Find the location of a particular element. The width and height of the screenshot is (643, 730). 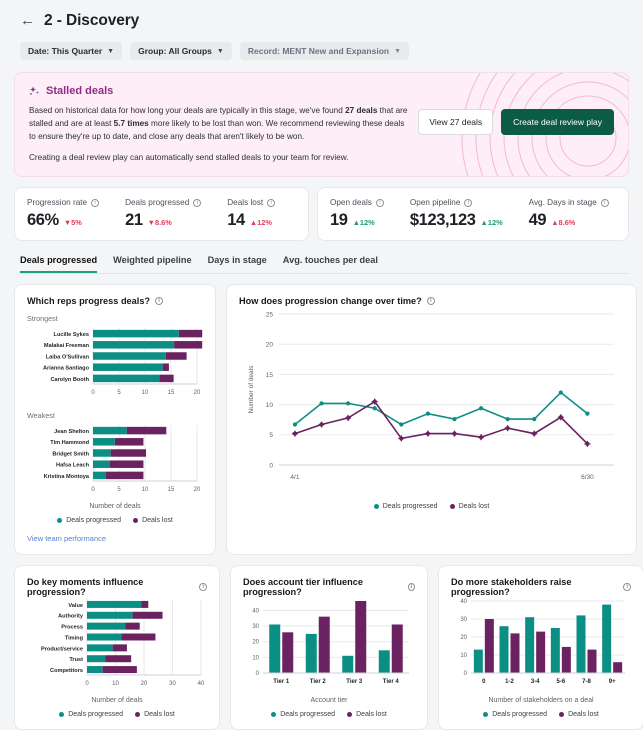

svg-text: 7-8 is located at coordinates (586, 682).